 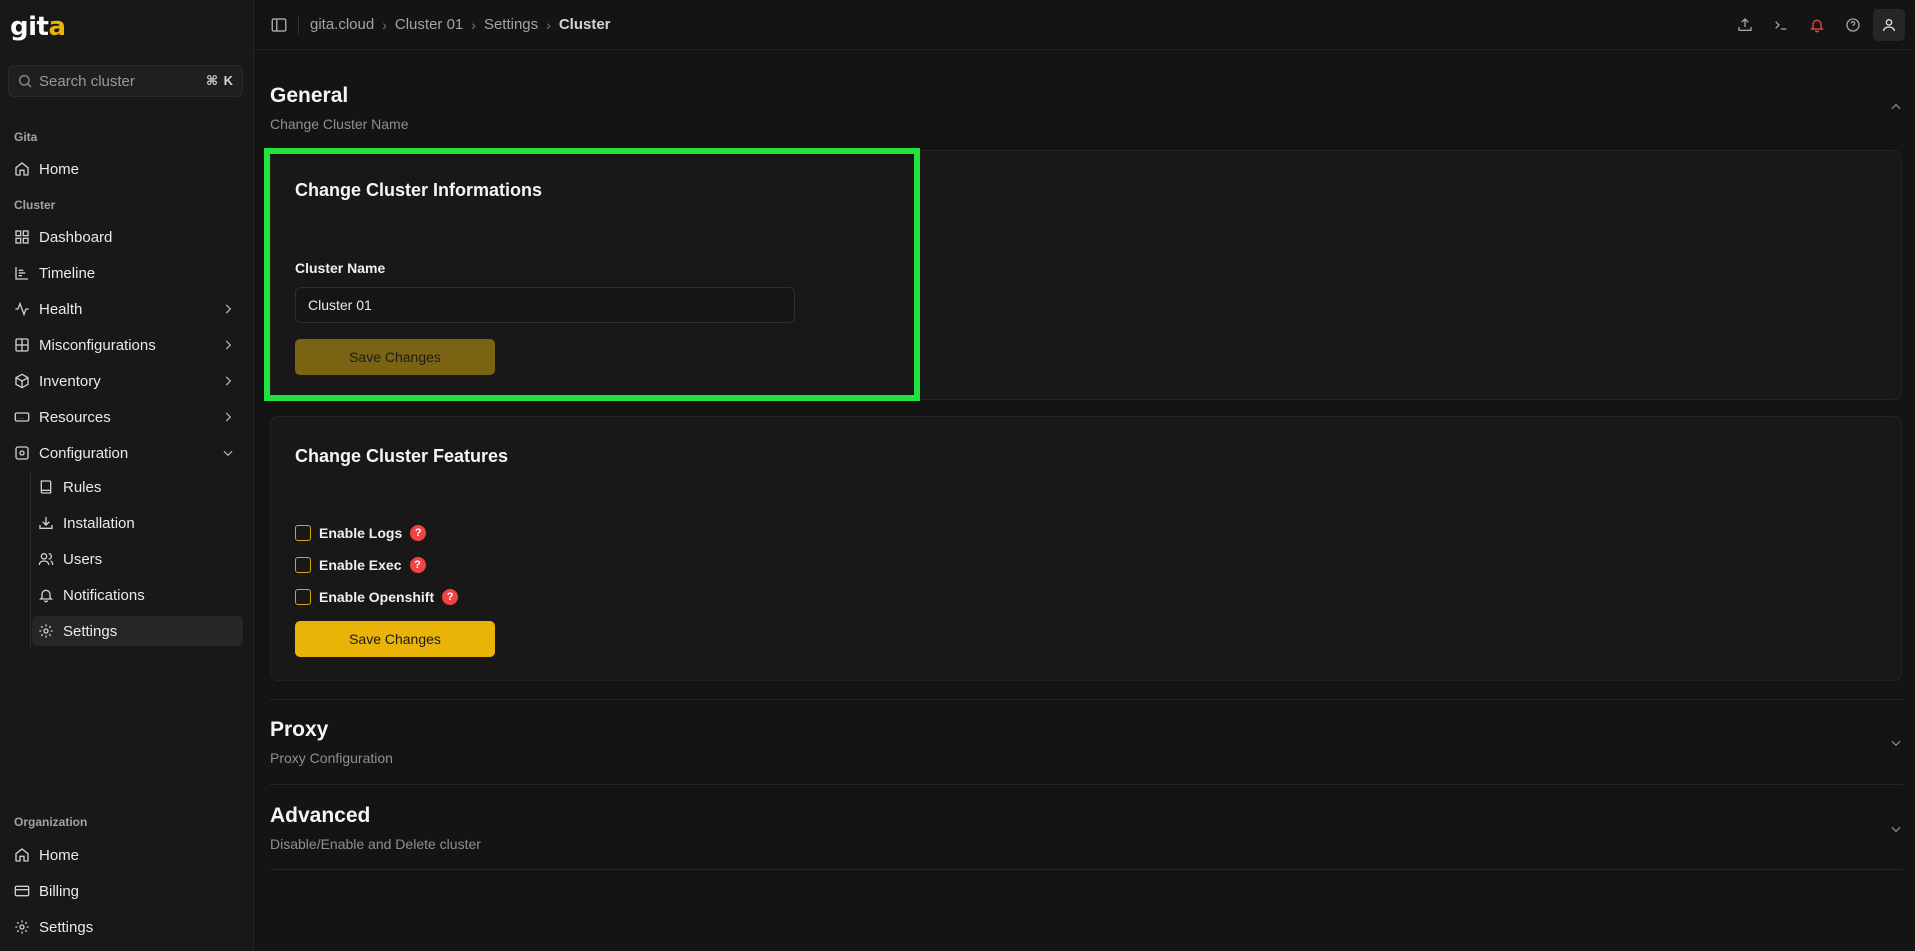 I want to click on enable-logs-option: Enable Logs ?, so click(x=361, y=533).